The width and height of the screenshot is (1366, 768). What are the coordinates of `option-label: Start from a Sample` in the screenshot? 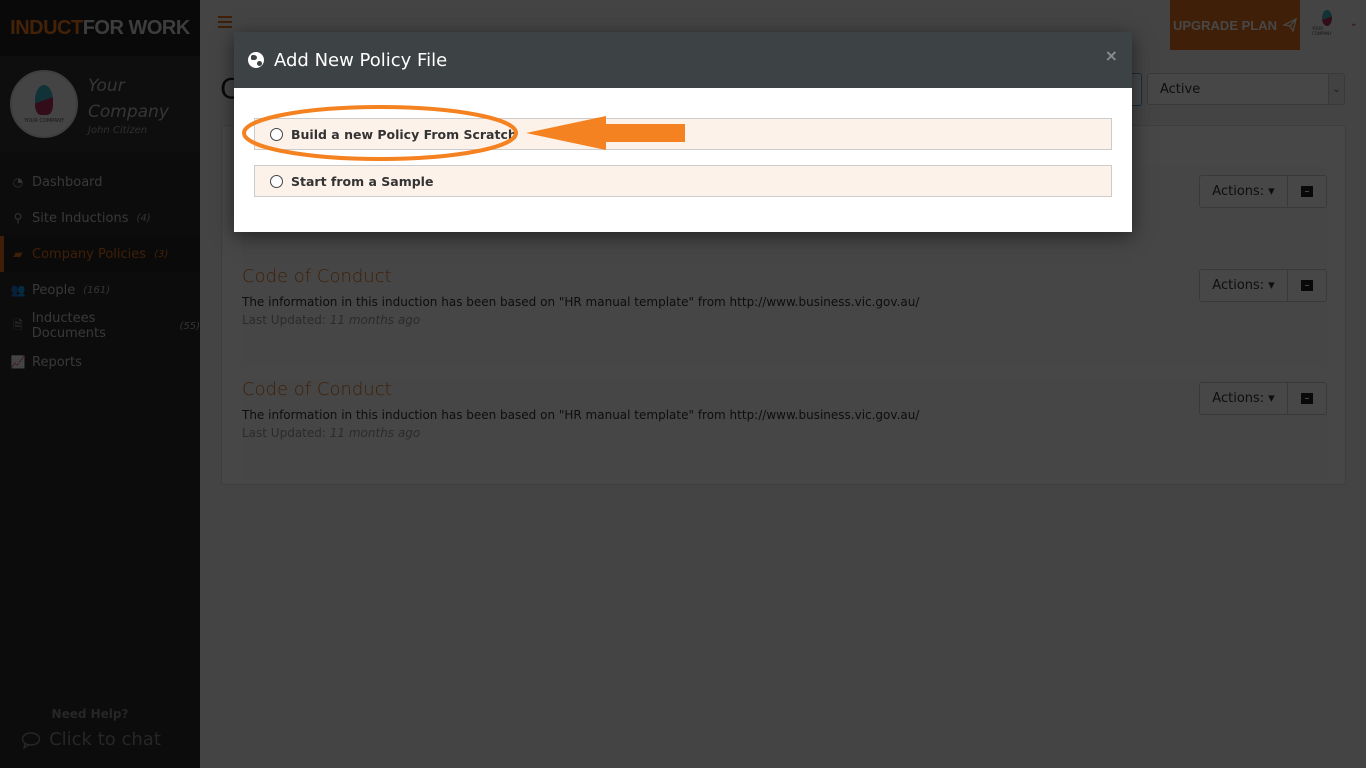 It's located at (362, 181).